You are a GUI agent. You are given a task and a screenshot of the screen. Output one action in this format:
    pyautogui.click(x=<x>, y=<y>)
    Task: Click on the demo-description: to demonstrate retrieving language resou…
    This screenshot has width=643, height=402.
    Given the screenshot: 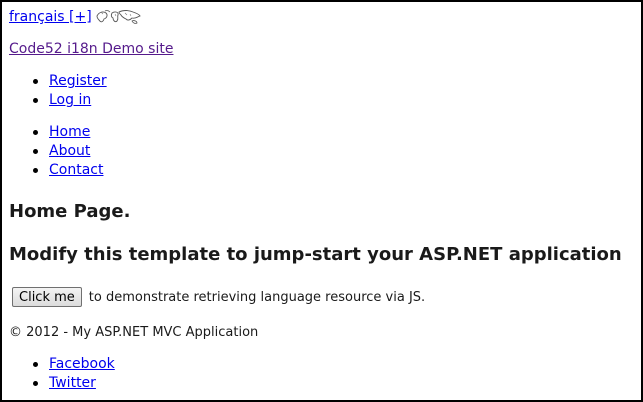 What is the action you would take?
    pyautogui.click(x=257, y=297)
    